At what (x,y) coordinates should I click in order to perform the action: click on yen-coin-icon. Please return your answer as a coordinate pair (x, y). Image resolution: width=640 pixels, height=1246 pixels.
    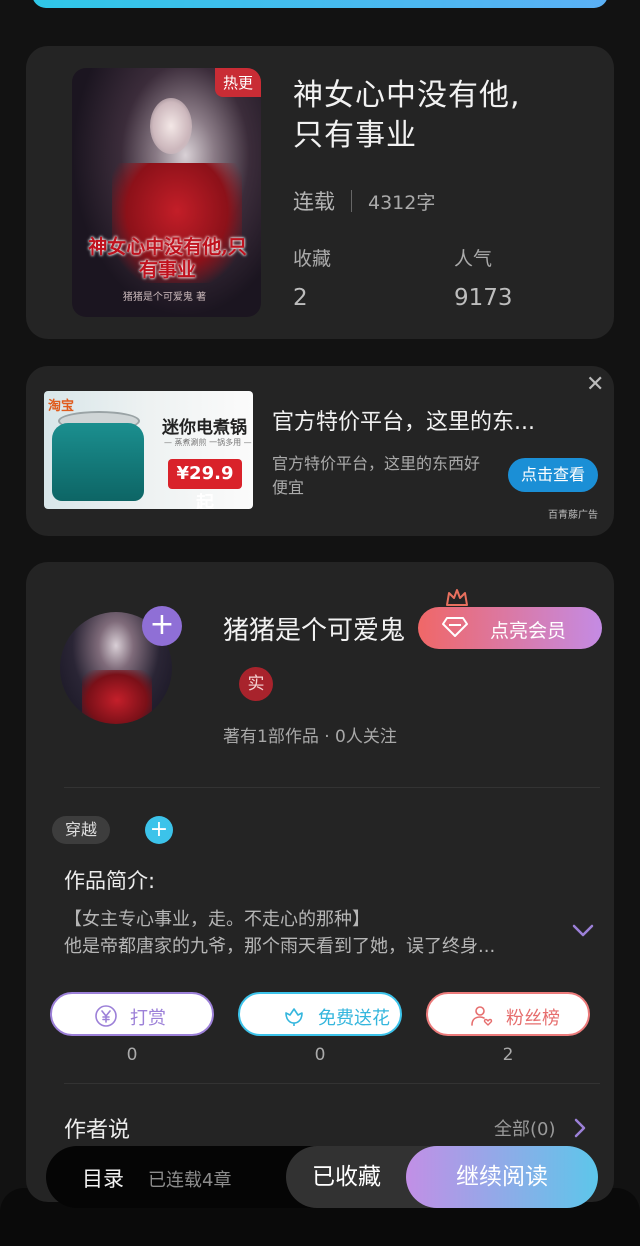
    Looking at the image, I should click on (106, 1016).